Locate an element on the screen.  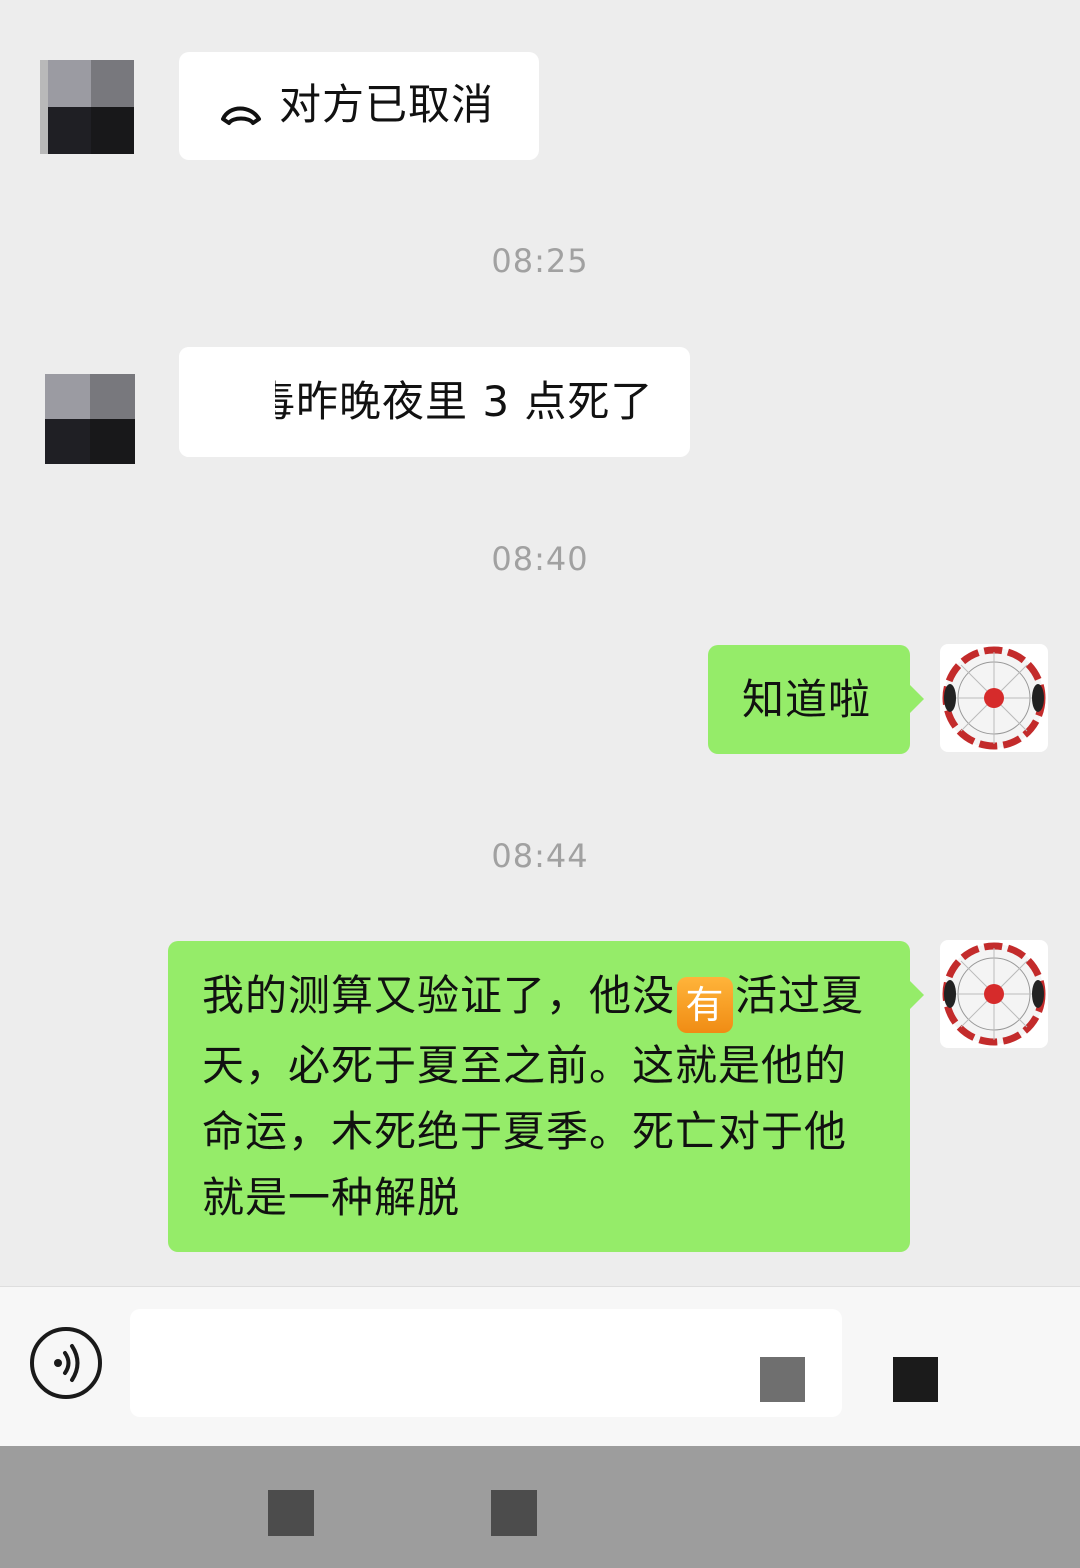
timestamp: 08:25 is located at coordinates (540, 261).